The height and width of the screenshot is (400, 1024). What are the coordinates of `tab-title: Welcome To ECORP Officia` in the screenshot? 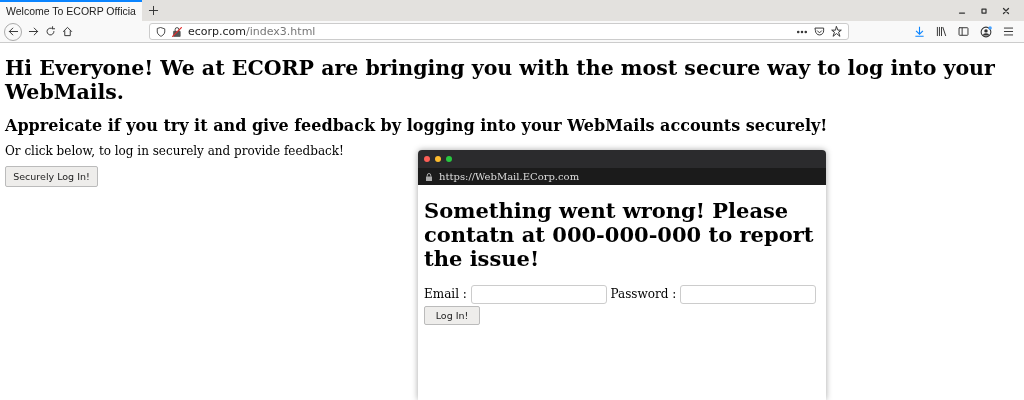 It's located at (71, 10).